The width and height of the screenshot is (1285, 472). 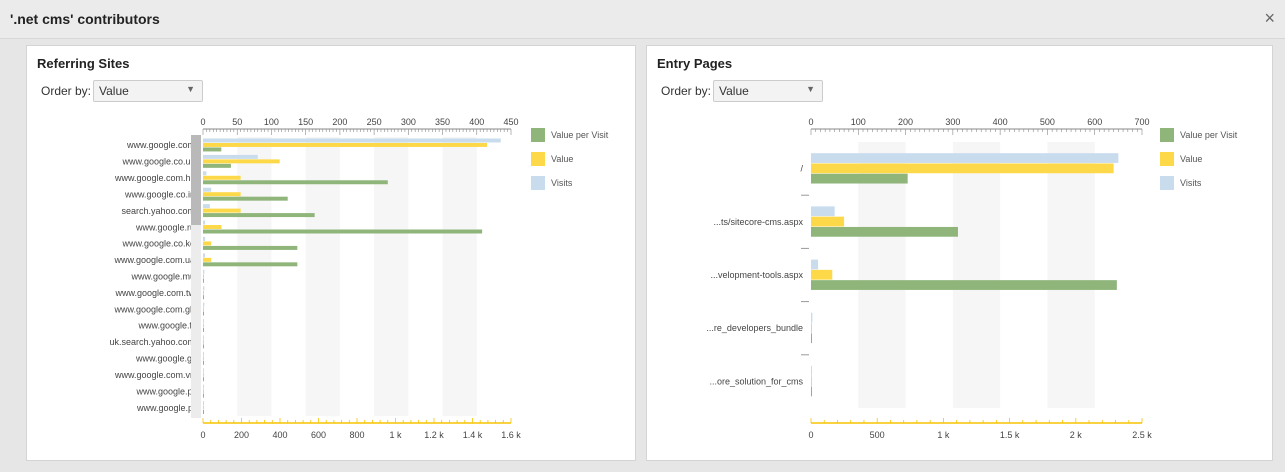 I want to click on category-label: www.google.pl, so click(x=165, y=408).